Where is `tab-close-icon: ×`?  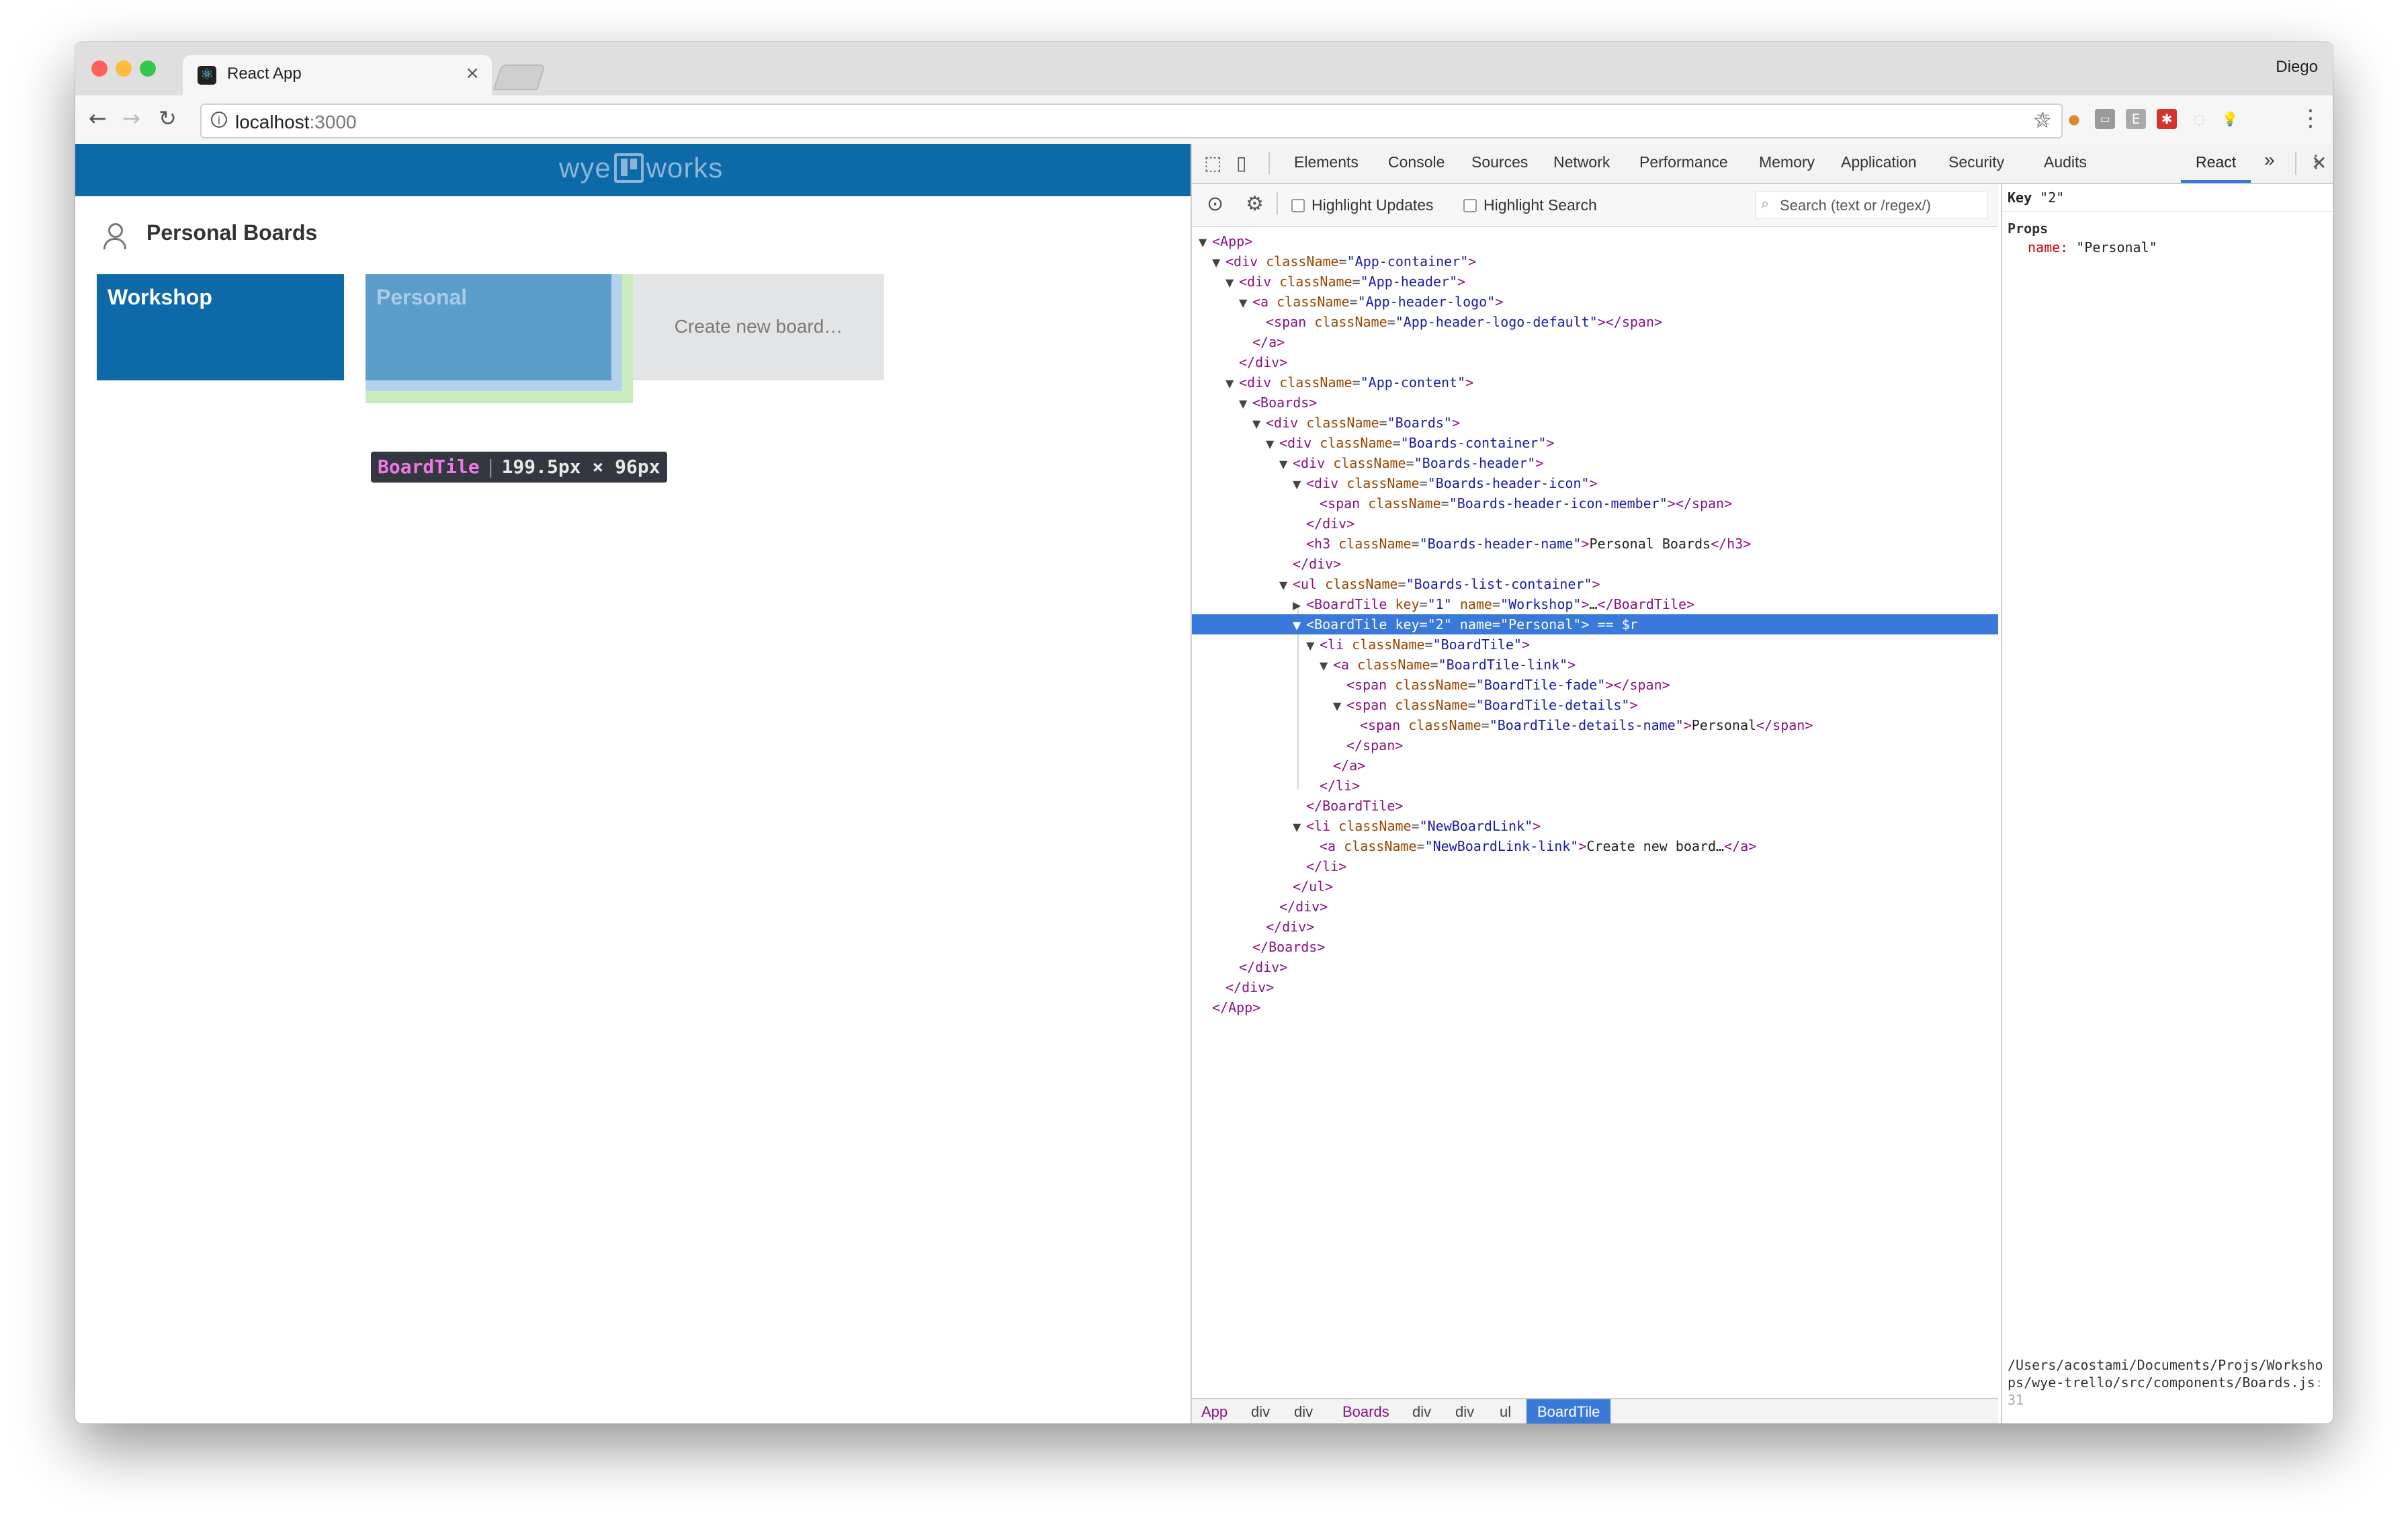
tab-close-icon: × is located at coordinates (472, 73).